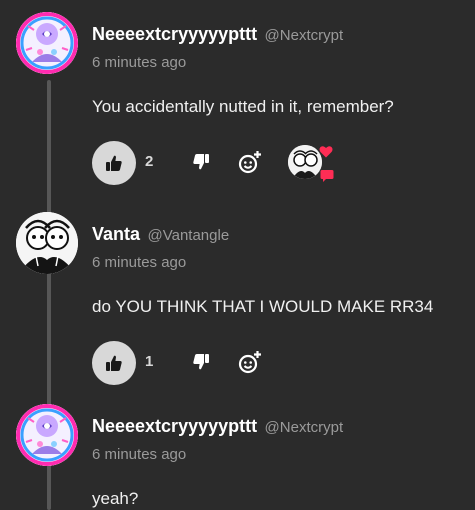 The image size is (475, 510). What do you see at coordinates (116, 234) in the screenshot?
I see `username: Vanta` at bounding box center [116, 234].